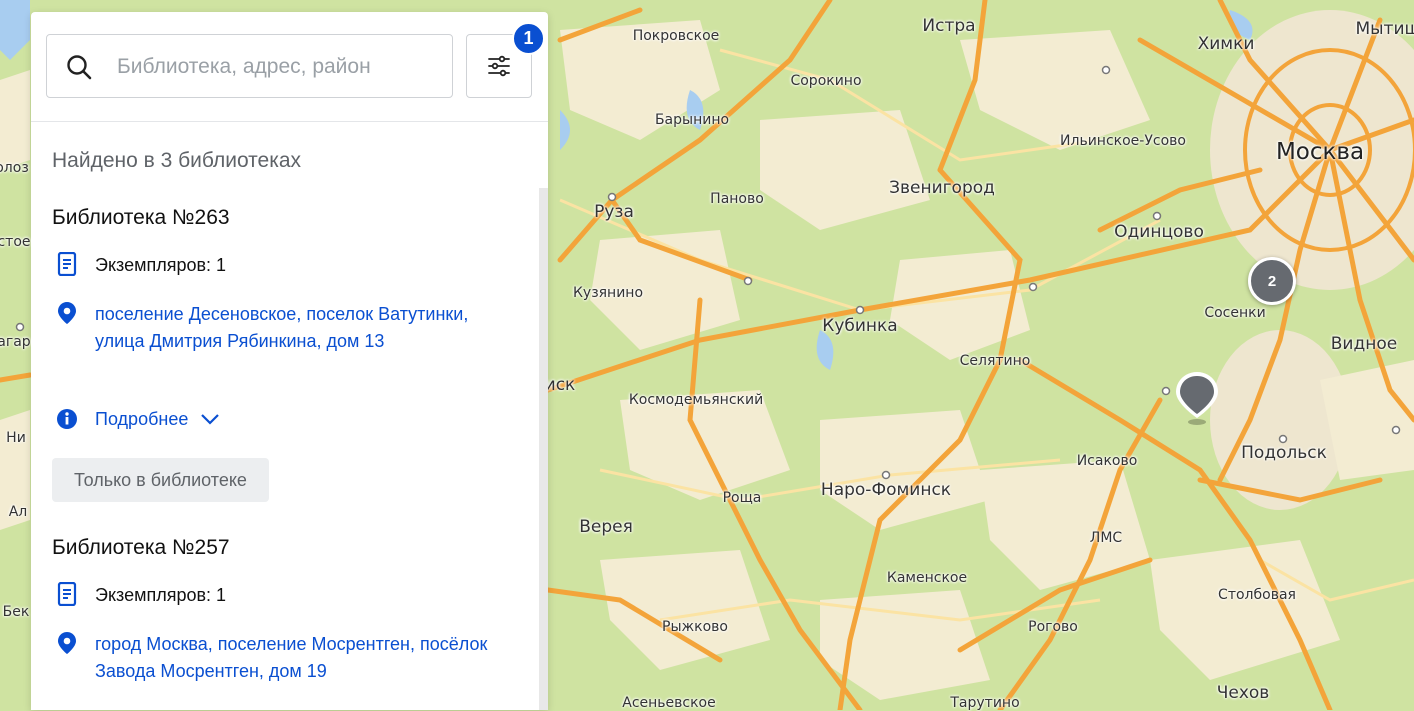  What do you see at coordinates (160, 480) in the screenshot?
I see `availability-chip: Только в библиотеке` at bounding box center [160, 480].